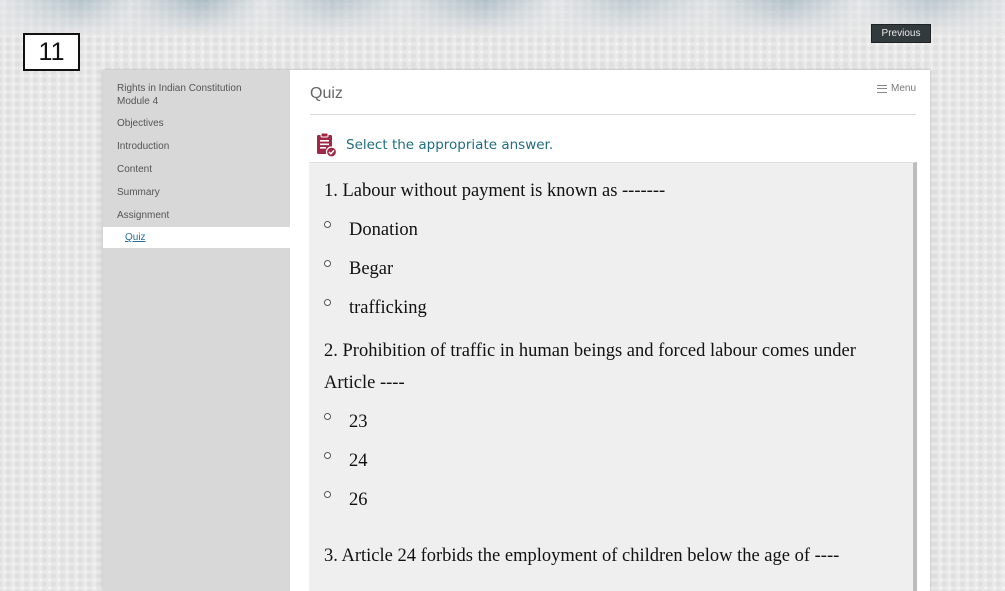 The height and width of the screenshot is (591, 1005). Describe the element at coordinates (346, 500) in the screenshot. I see `answer-option: 26` at that location.